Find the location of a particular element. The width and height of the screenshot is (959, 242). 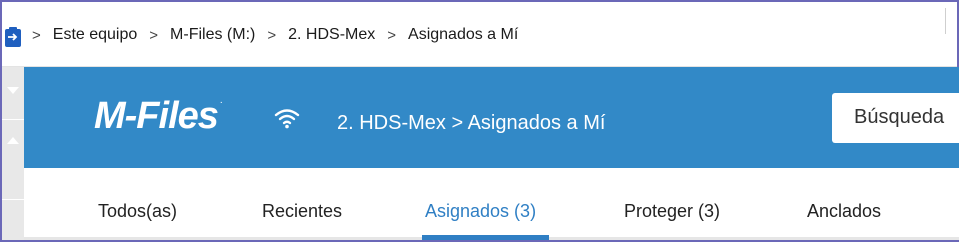

chevron-up-icon is located at coordinates (13, 140).